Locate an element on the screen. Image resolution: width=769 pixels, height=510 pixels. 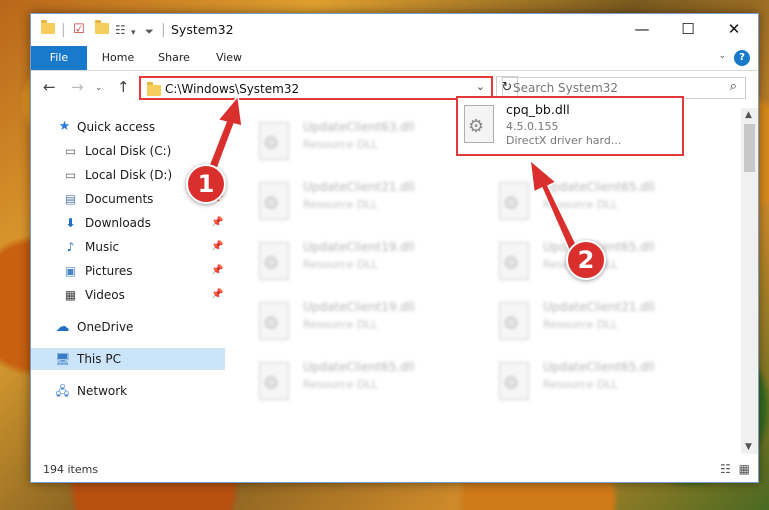
arrow-to-file is located at coordinates (554, 206).